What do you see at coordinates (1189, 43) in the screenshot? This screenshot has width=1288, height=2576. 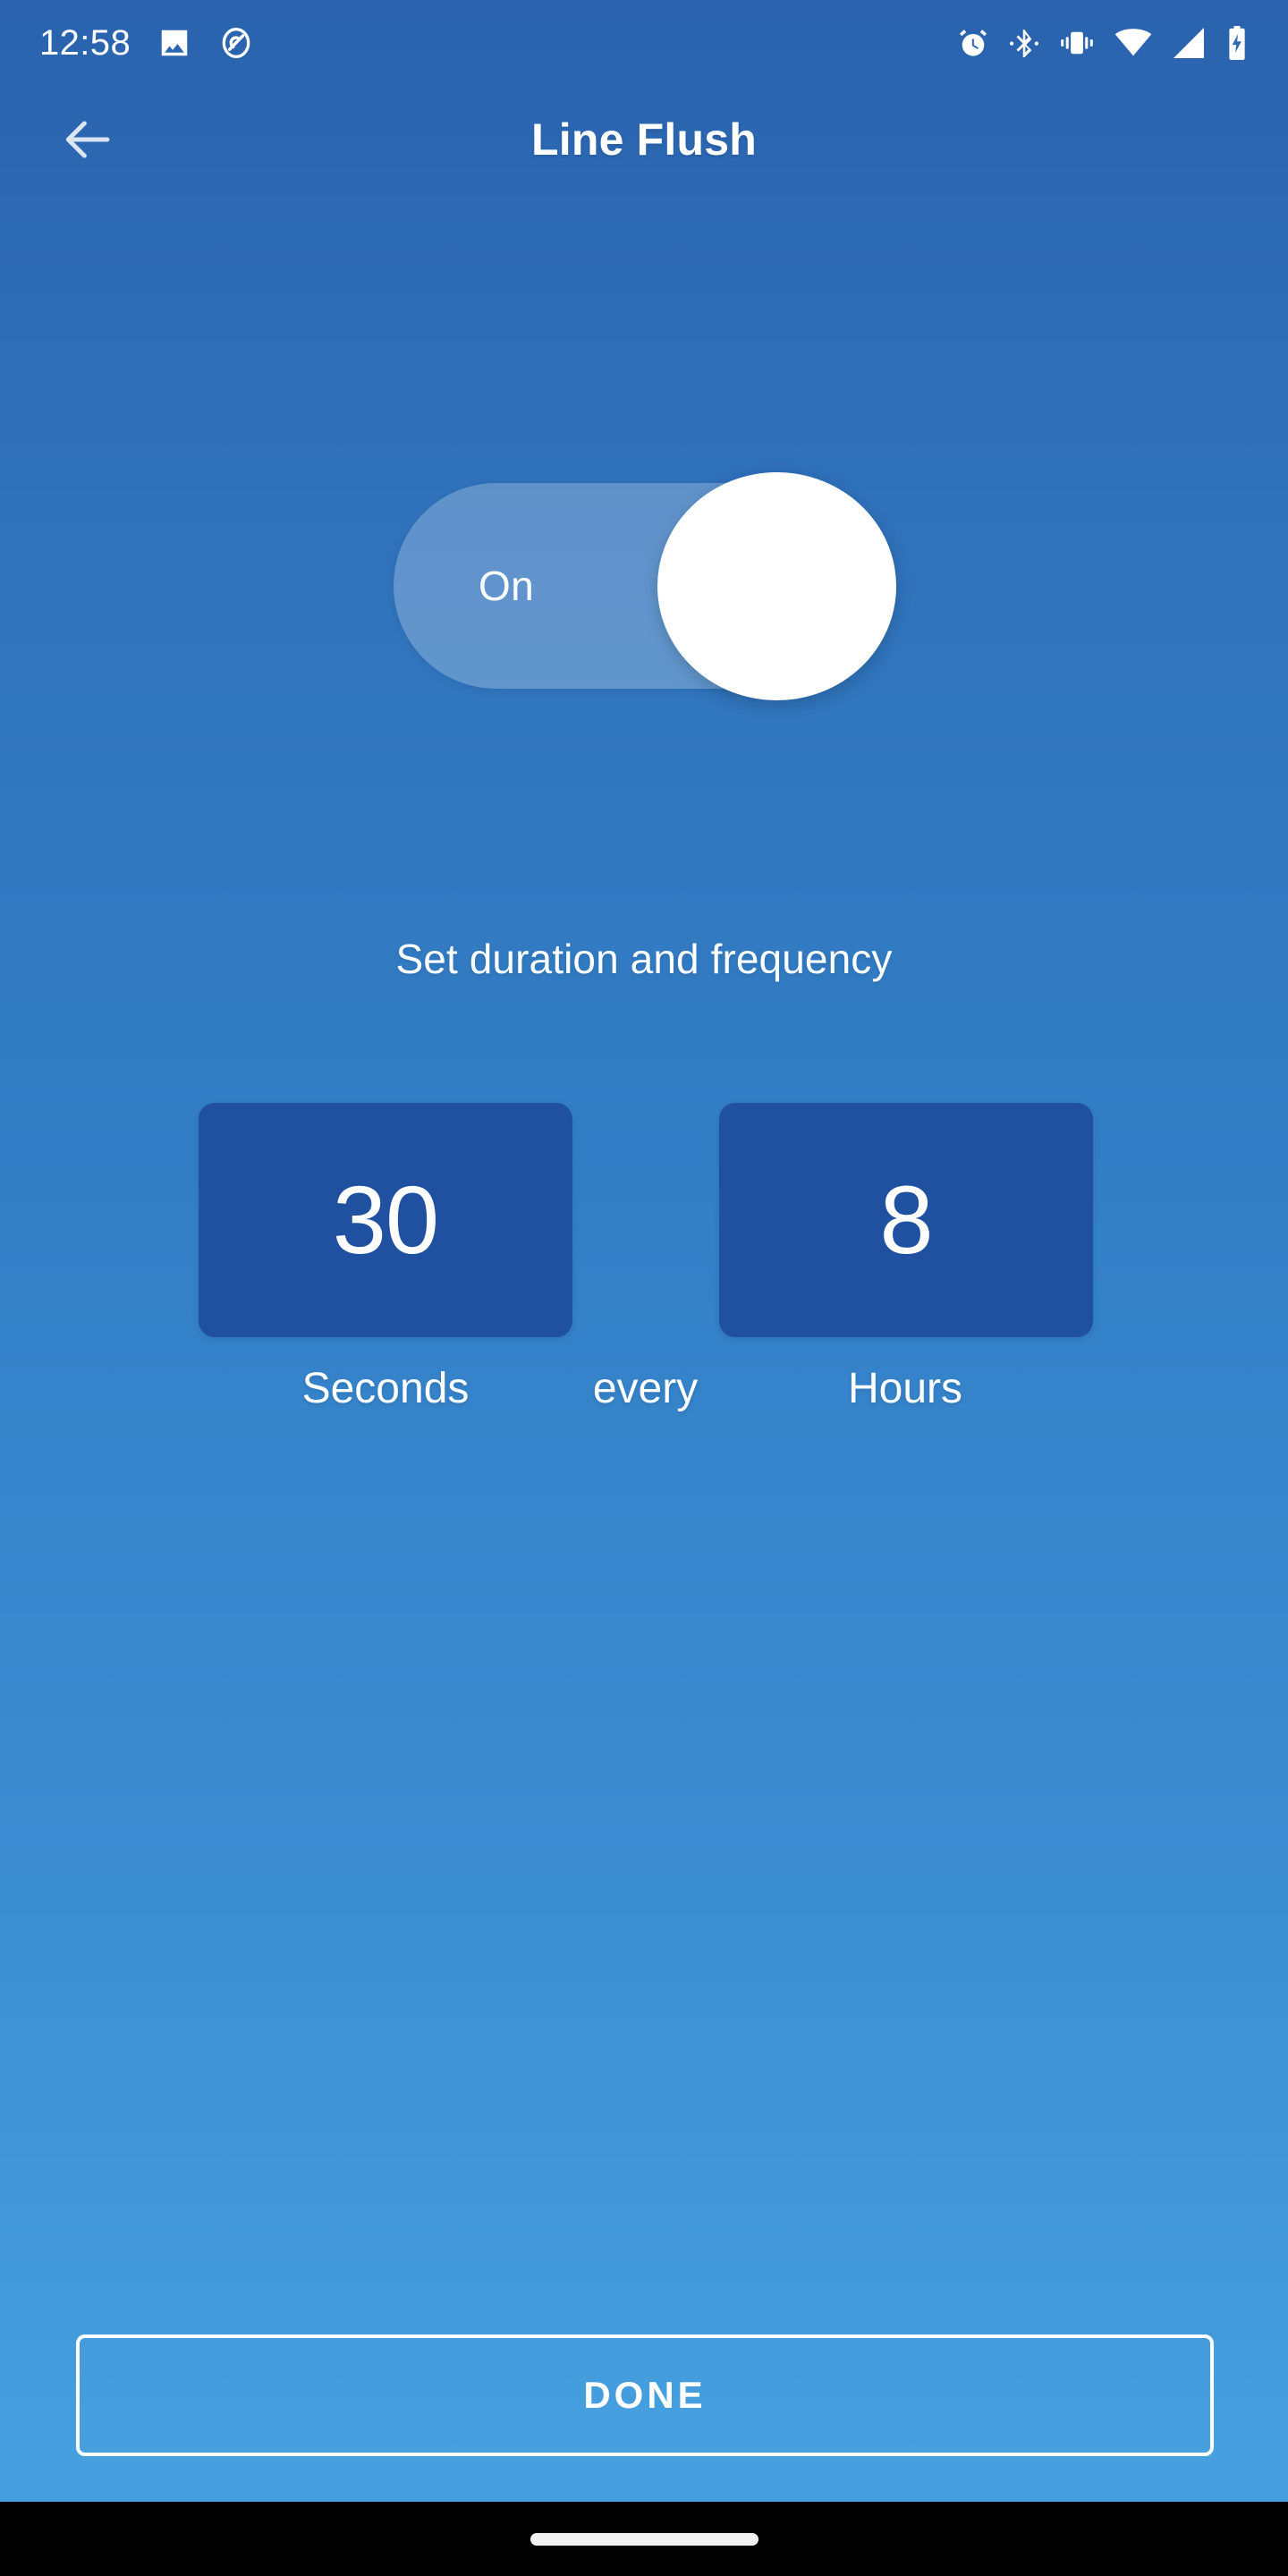 I see `cellular-signal-icon` at bounding box center [1189, 43].